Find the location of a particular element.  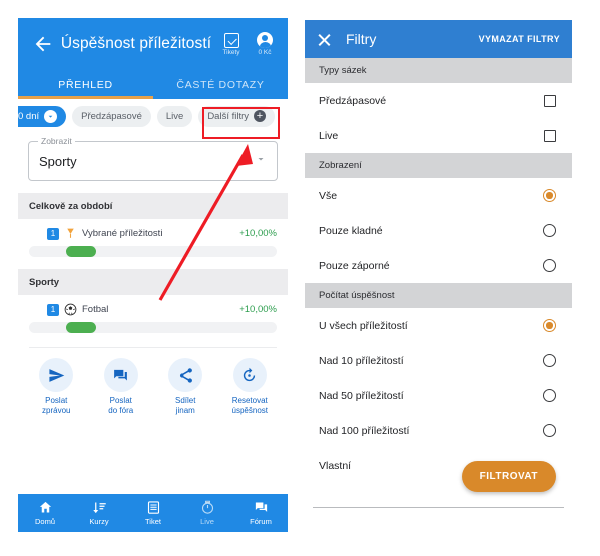

option-label: Nad 100 příležitostí is located at coordinates (364, 430).